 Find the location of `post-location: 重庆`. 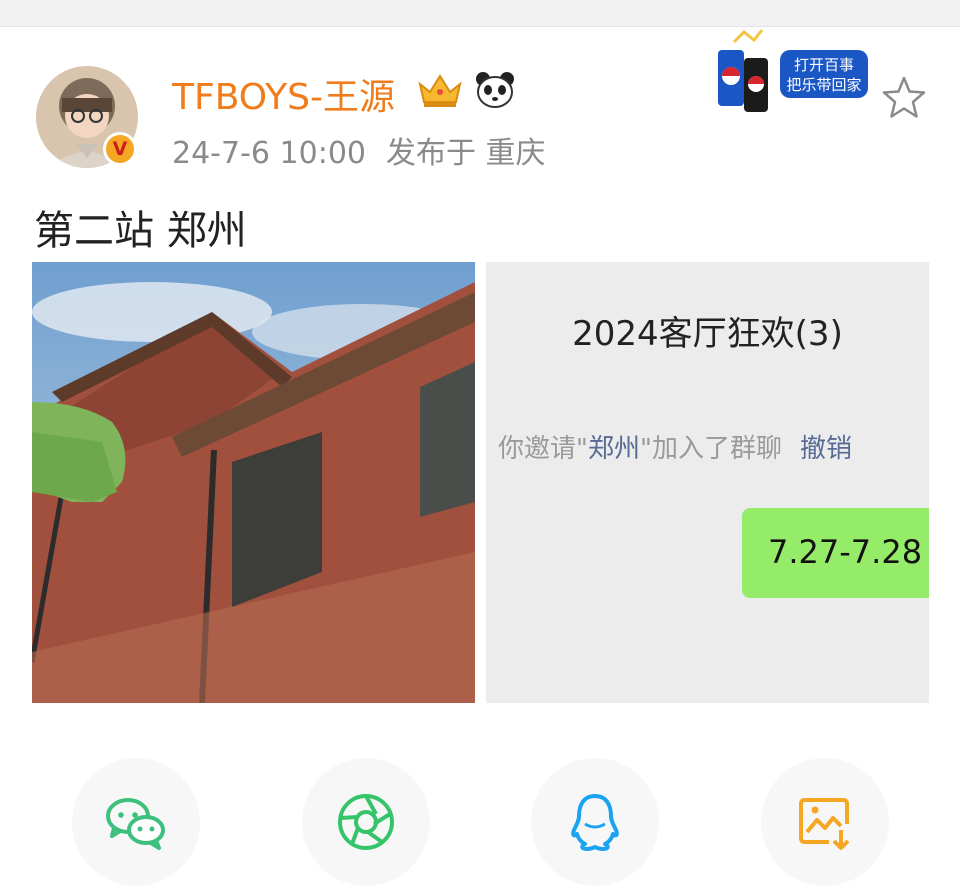

post-location: 重庆 is located at coordinates (515, 153).